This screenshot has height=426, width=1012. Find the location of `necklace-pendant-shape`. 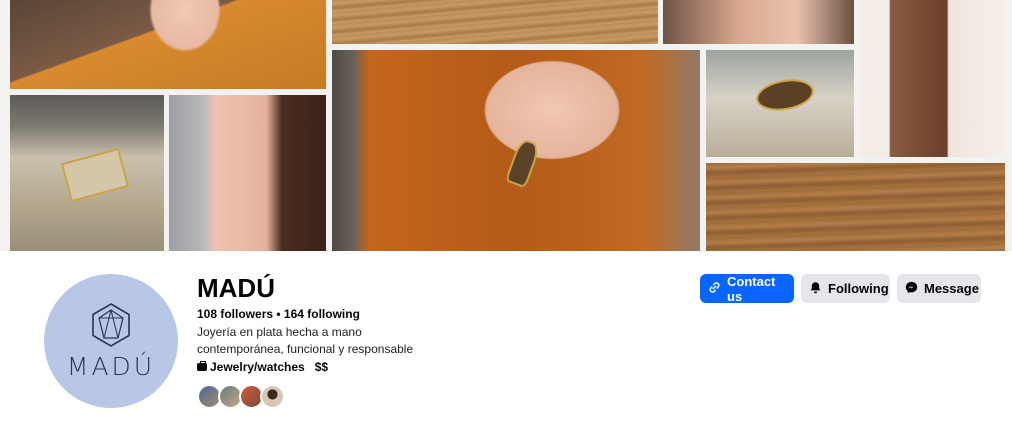

necklace-pendant-shape is located at coordinates (523, 163).